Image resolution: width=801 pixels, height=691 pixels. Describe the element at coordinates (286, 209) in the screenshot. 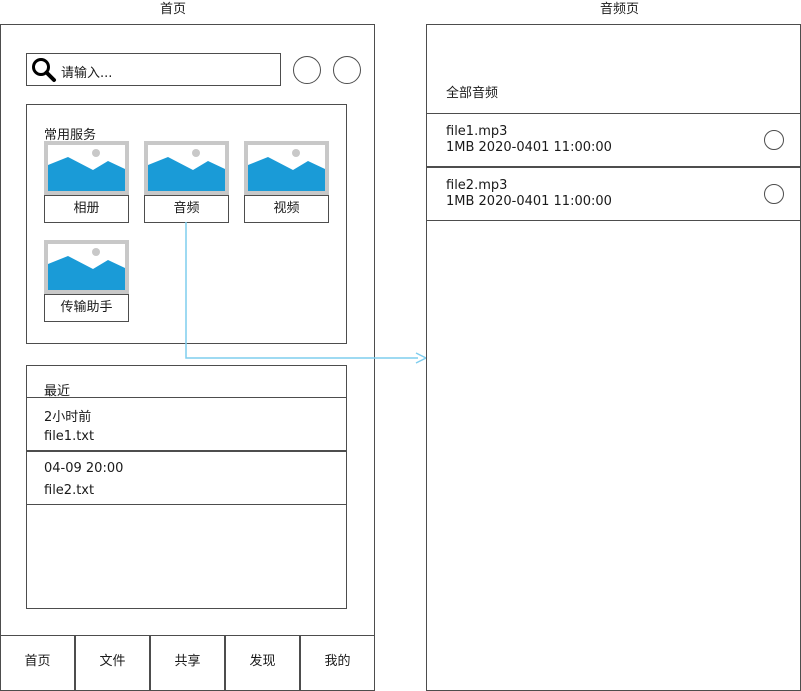

I see `service-video-button: 视频` at that location.